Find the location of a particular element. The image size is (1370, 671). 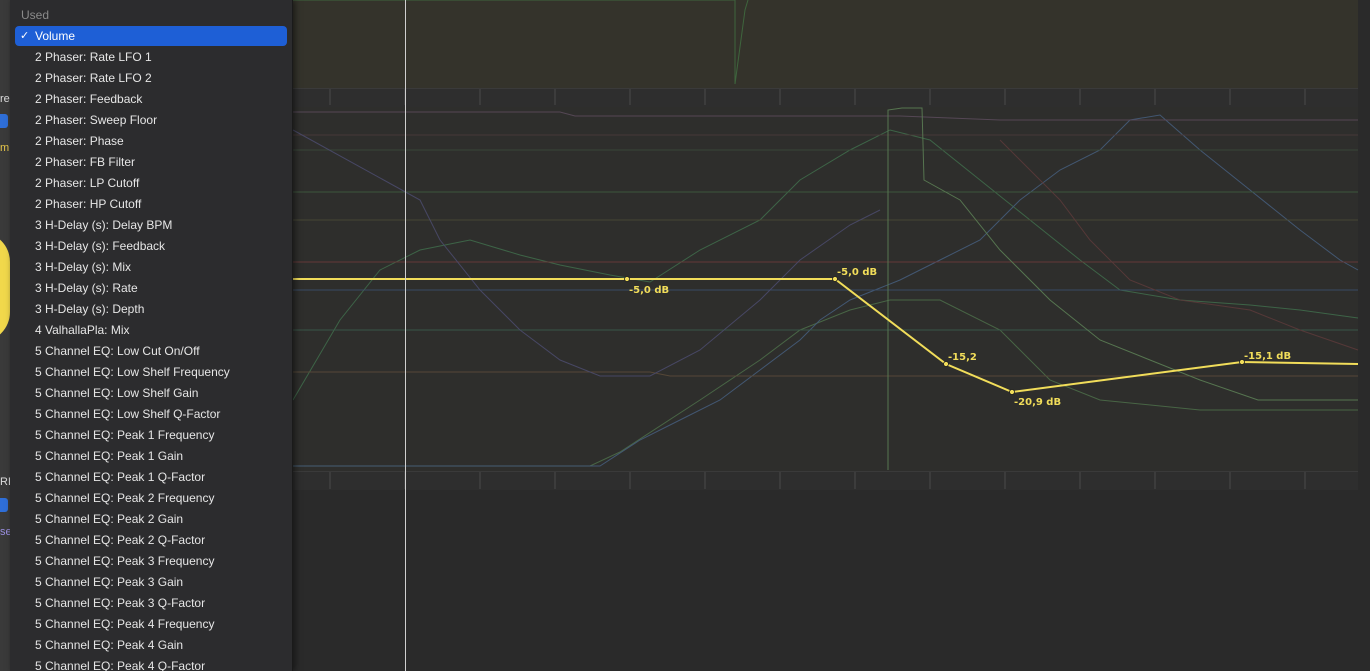

menu-item-label: 5 Channel EQ: Peak 3 Gain is located at coordinates (109, 582).